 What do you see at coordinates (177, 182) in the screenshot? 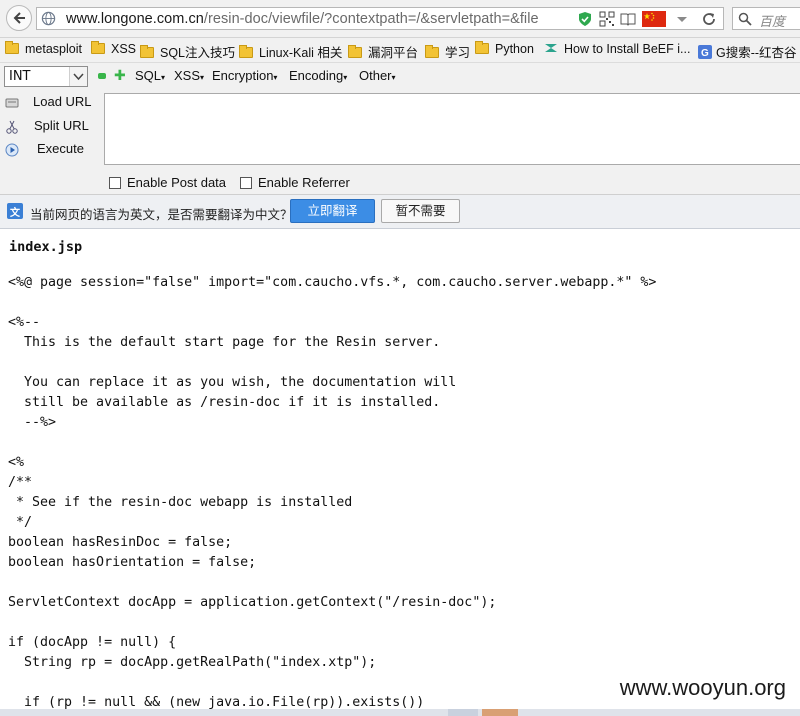
I see `enable-post-label: Enable Post data` at bounding box center [177, 182].